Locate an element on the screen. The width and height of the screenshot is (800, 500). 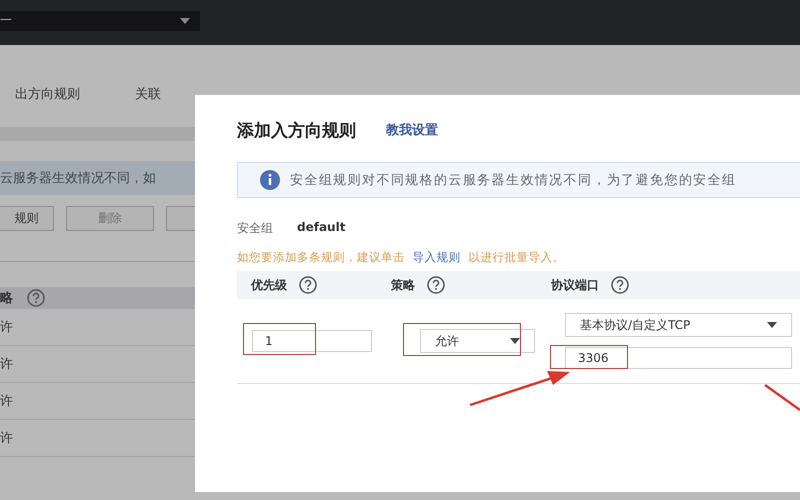
tip-text: 如您要添加多条规则，建议单击 导入规则 以进行批量导入。 is located at coordinates (401, 257).